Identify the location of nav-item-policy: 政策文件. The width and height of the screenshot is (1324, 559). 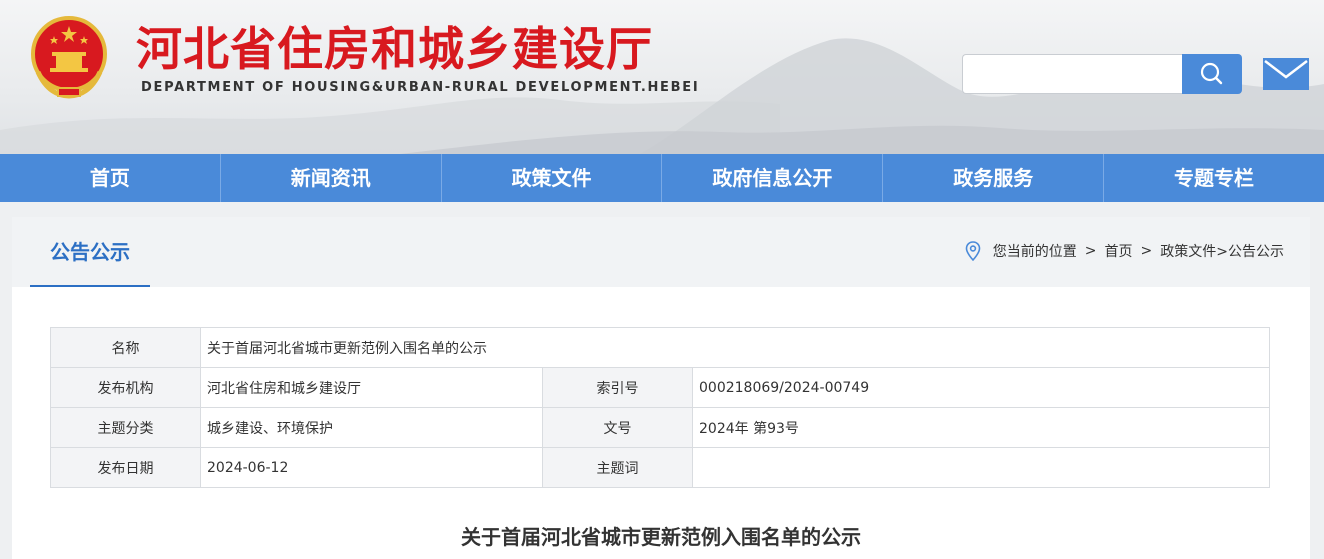
(552, 178).